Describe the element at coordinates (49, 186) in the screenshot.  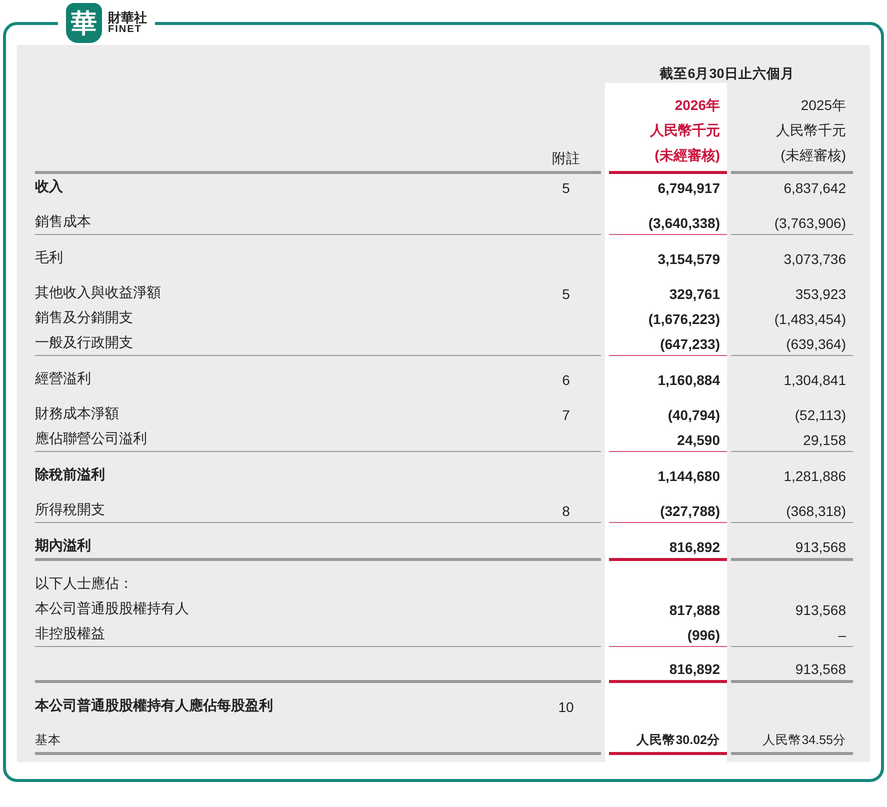
I see `row-label: 收入` at that location.